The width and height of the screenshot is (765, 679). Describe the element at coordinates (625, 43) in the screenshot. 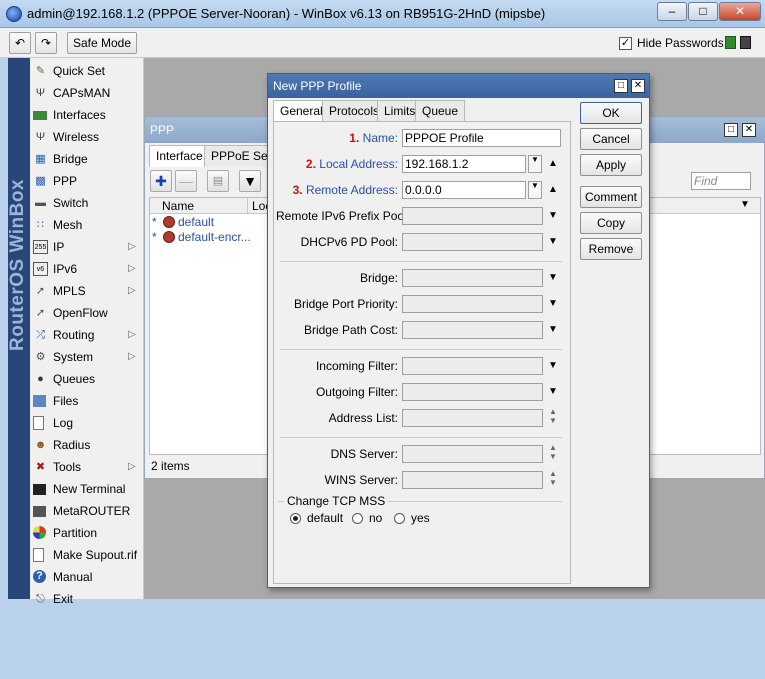

I see `hide-passwords-checkbox: ✓` at that location.